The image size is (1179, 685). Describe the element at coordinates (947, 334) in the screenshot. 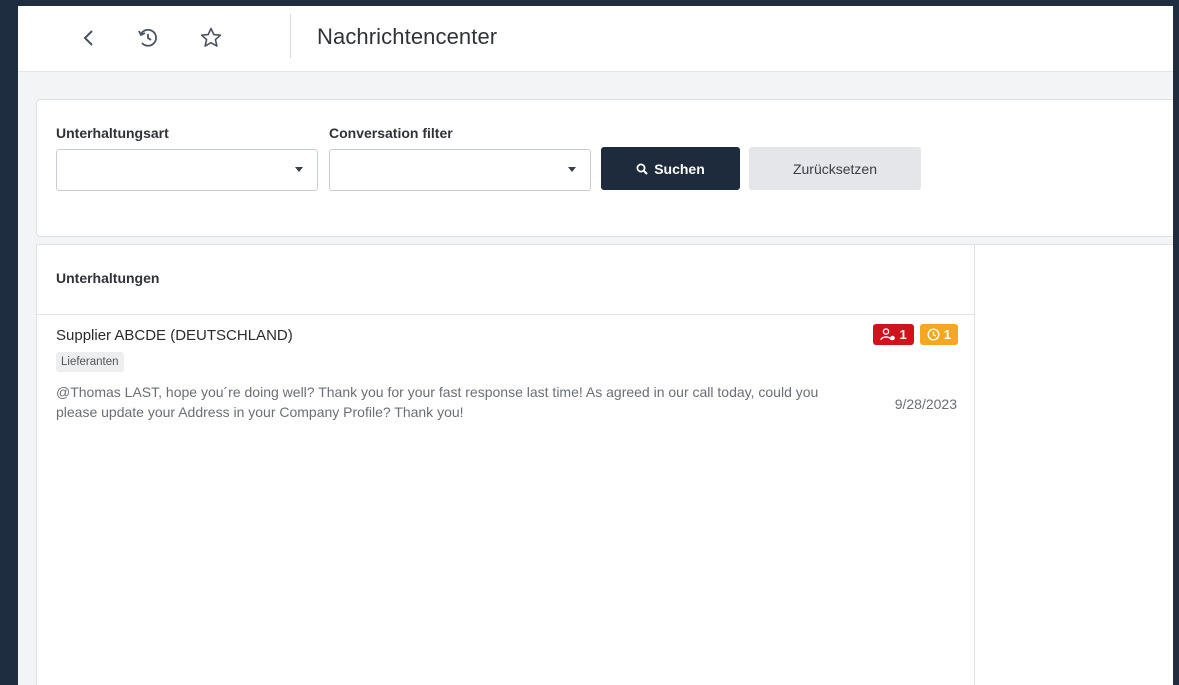

I see `pending-count: 1` at that location.